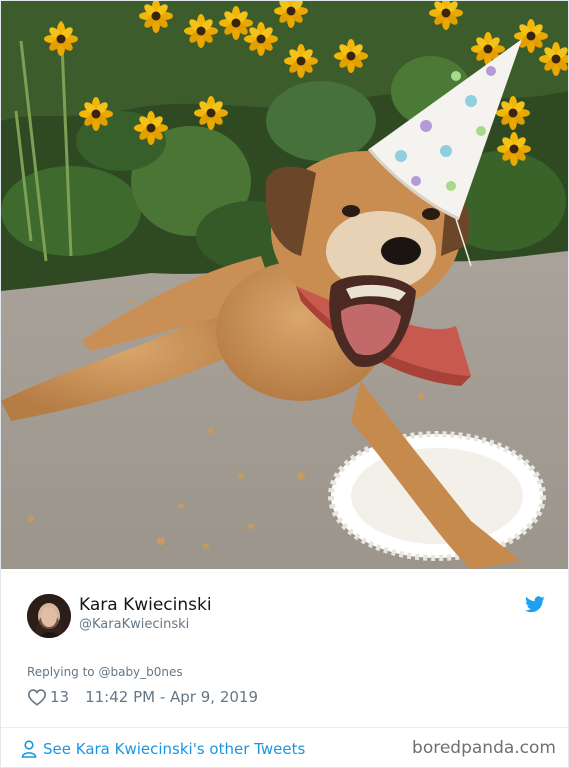  What do you see at coordinates (105, 672) in the screenshot?
I see `reply-context: Replying to @baby_b0nes` at bounding box center [105, 672].